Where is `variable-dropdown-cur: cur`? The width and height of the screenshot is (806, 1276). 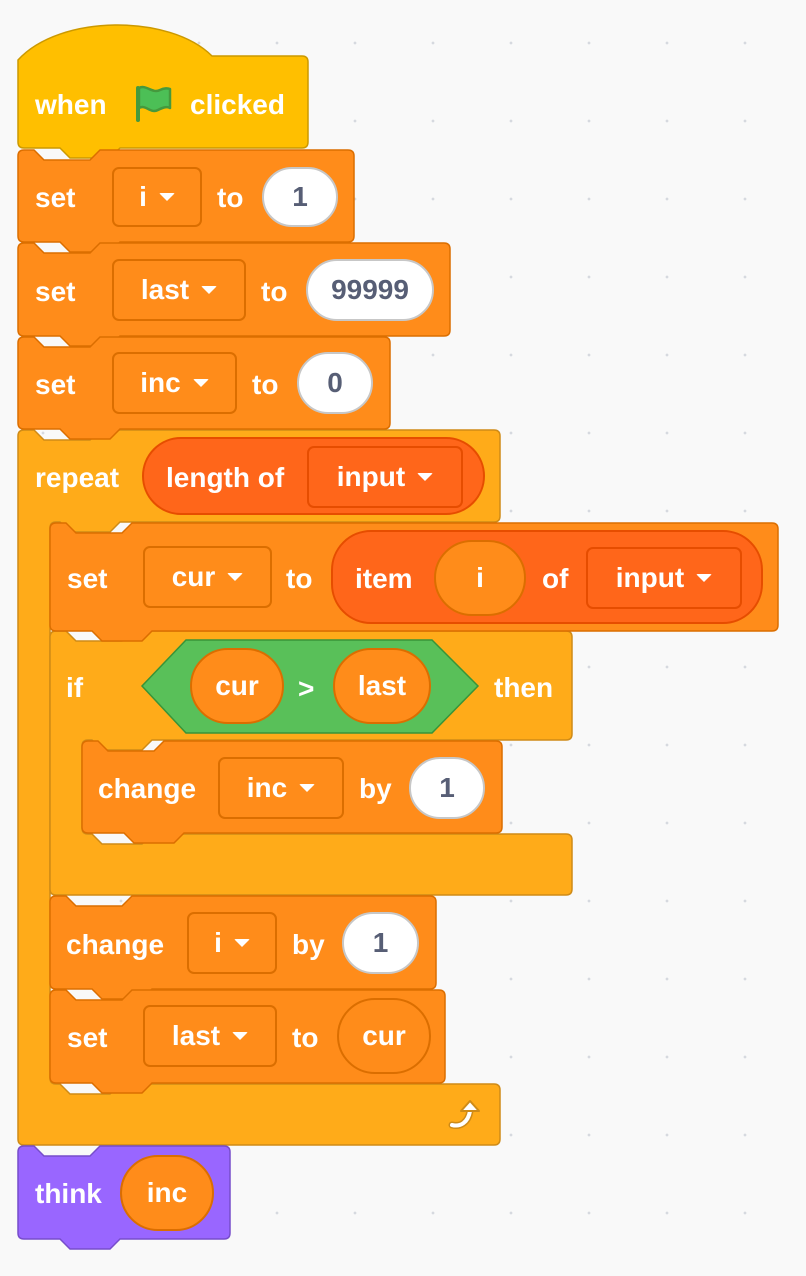 variable-dropdown-cur: cur is located at coordinates (207, 577).